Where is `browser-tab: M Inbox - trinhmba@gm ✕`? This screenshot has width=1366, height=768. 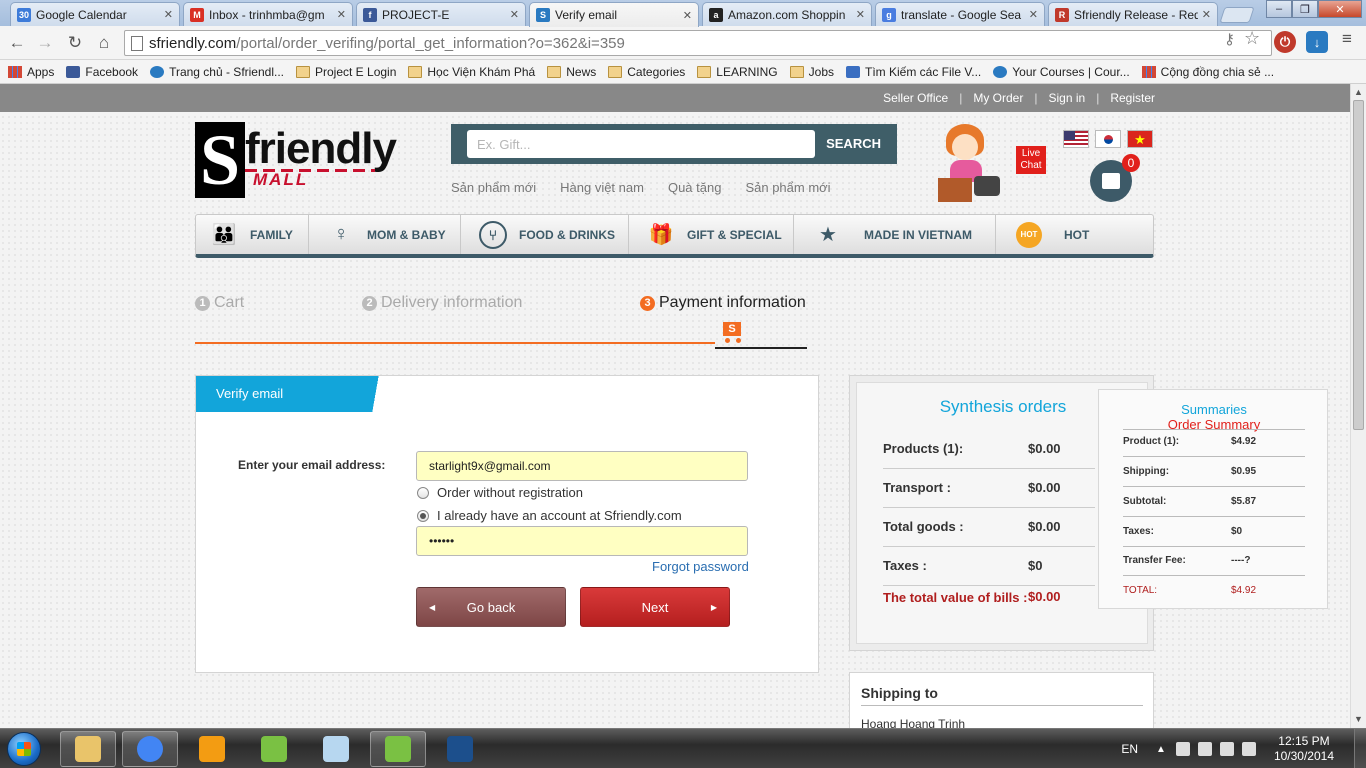
browser-tab: M Inbox - trinhmba@gm ✕ is located at coordinates (268, 14).